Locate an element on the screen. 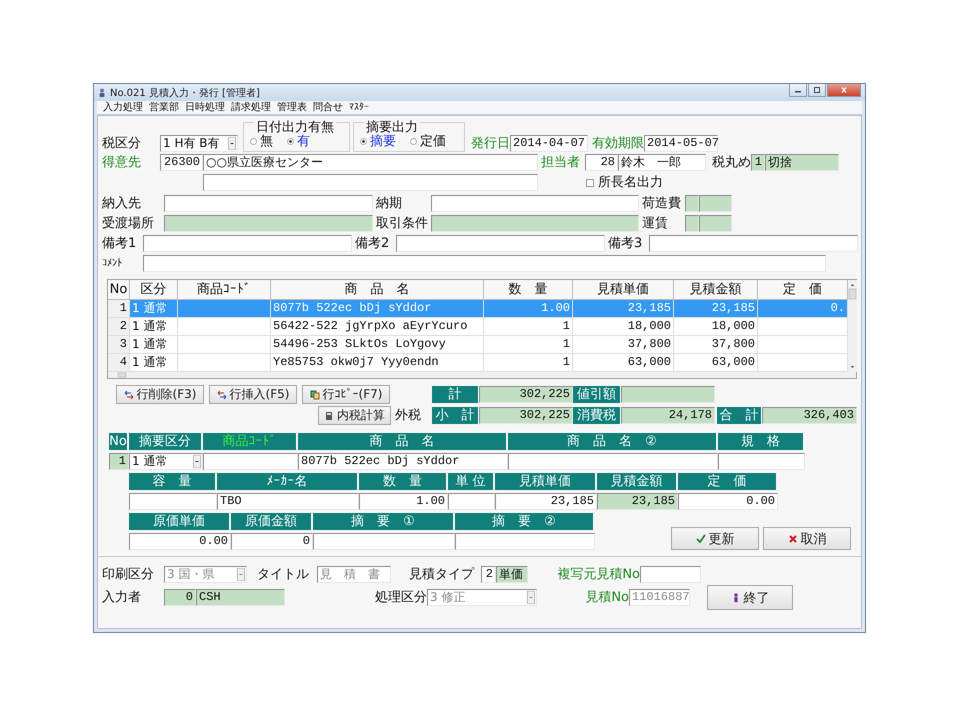 This screenshot has height=720, width=960. table-row: 3 1 通常 54496-253 SLktOs LoYgovy 1 37,800 37,800 is located at coordinates (478, 345).